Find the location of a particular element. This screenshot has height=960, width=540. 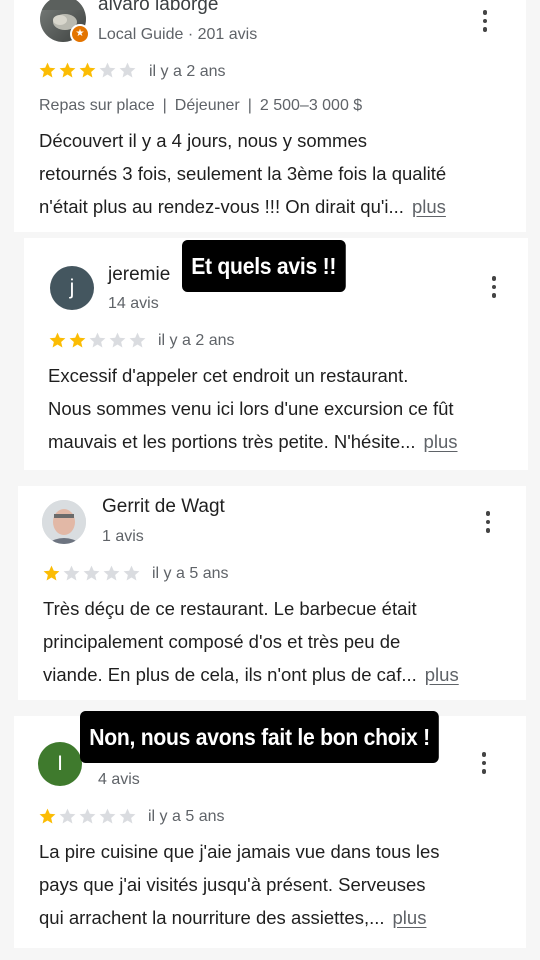

reviewer-name: alvaro laborge is located at coordinates (158, 8).